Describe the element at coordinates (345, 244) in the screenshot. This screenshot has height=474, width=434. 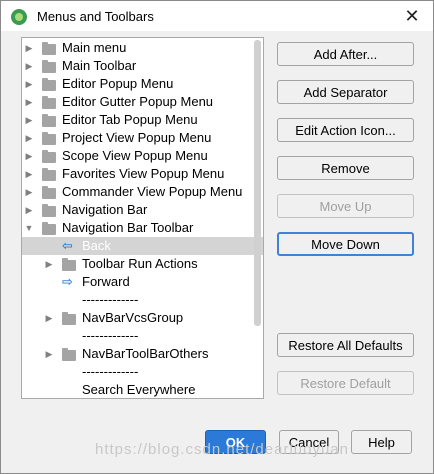
I see `move-down-button: Move Down` at that location.